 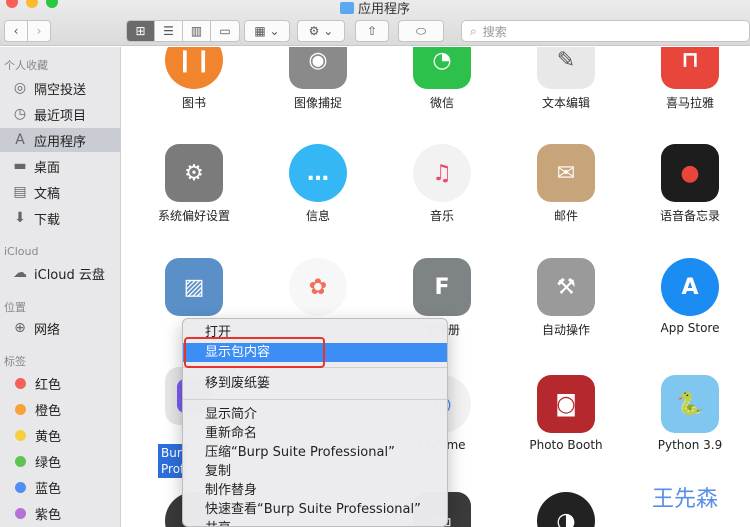 I want to click on share-button: ⇧, so click(x=372, y=31).